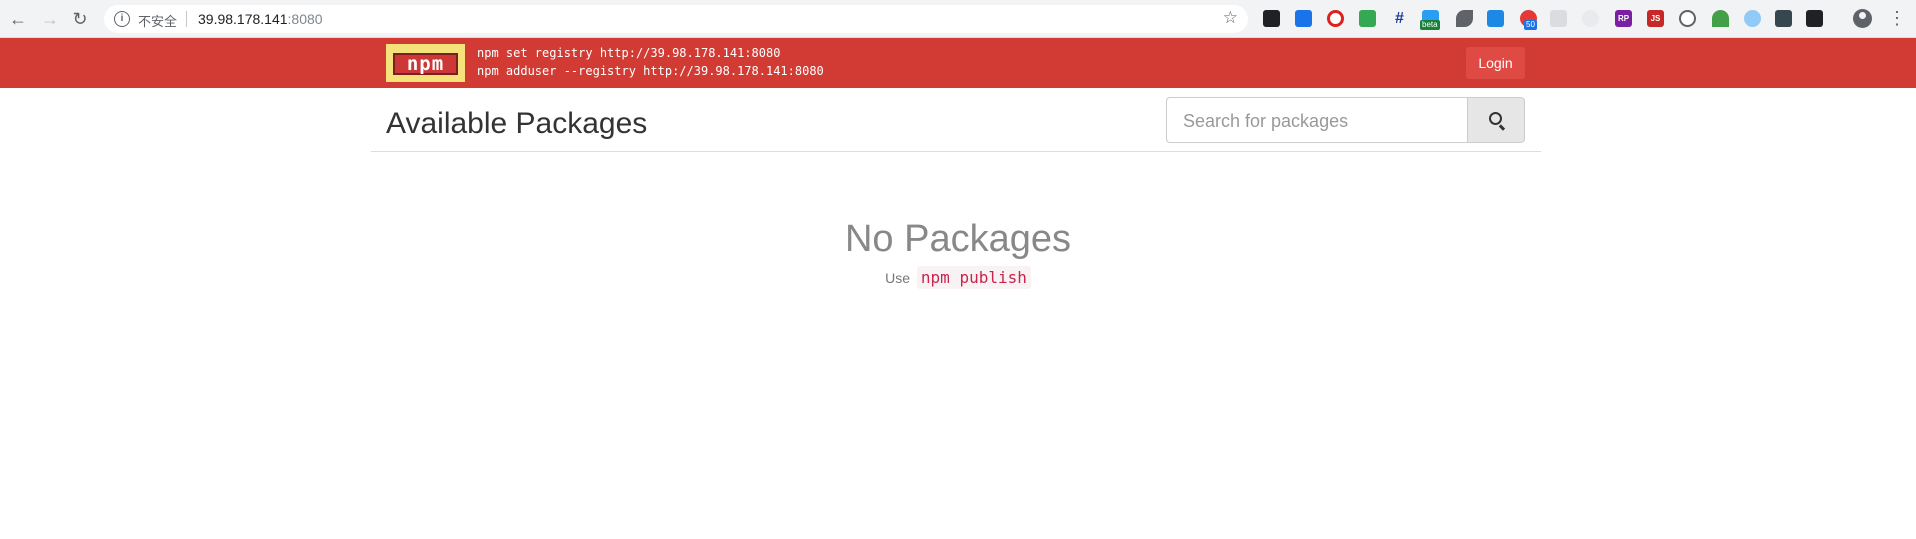  I want to click on header-divider, so click(956, 151).